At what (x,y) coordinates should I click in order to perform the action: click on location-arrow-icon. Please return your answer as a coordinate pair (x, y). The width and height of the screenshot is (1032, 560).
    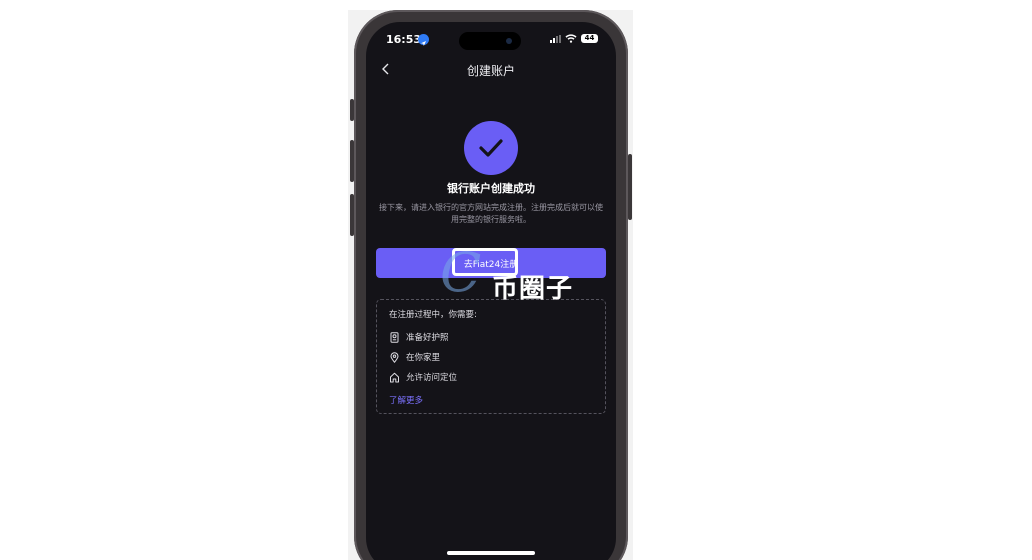
    Looking at the image, I should click on (423, 40).